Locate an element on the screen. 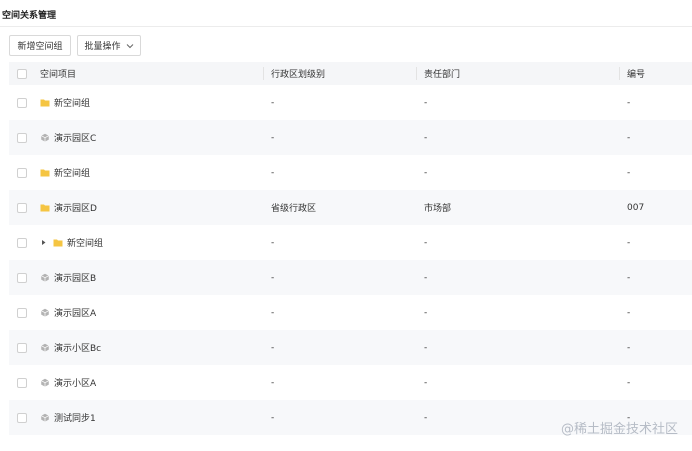  row-name-label: 演示园区D is located at coordinates (75, 209).